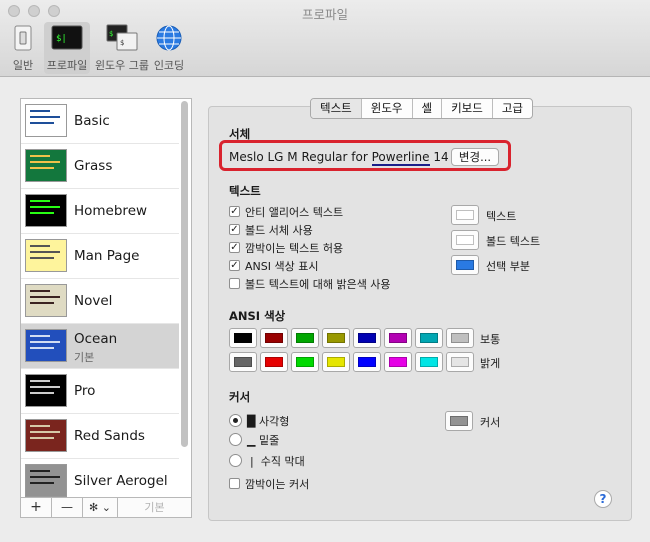 This screenshot has width=650, height=542. I want to click on help-button: ?, so click(603, 499).